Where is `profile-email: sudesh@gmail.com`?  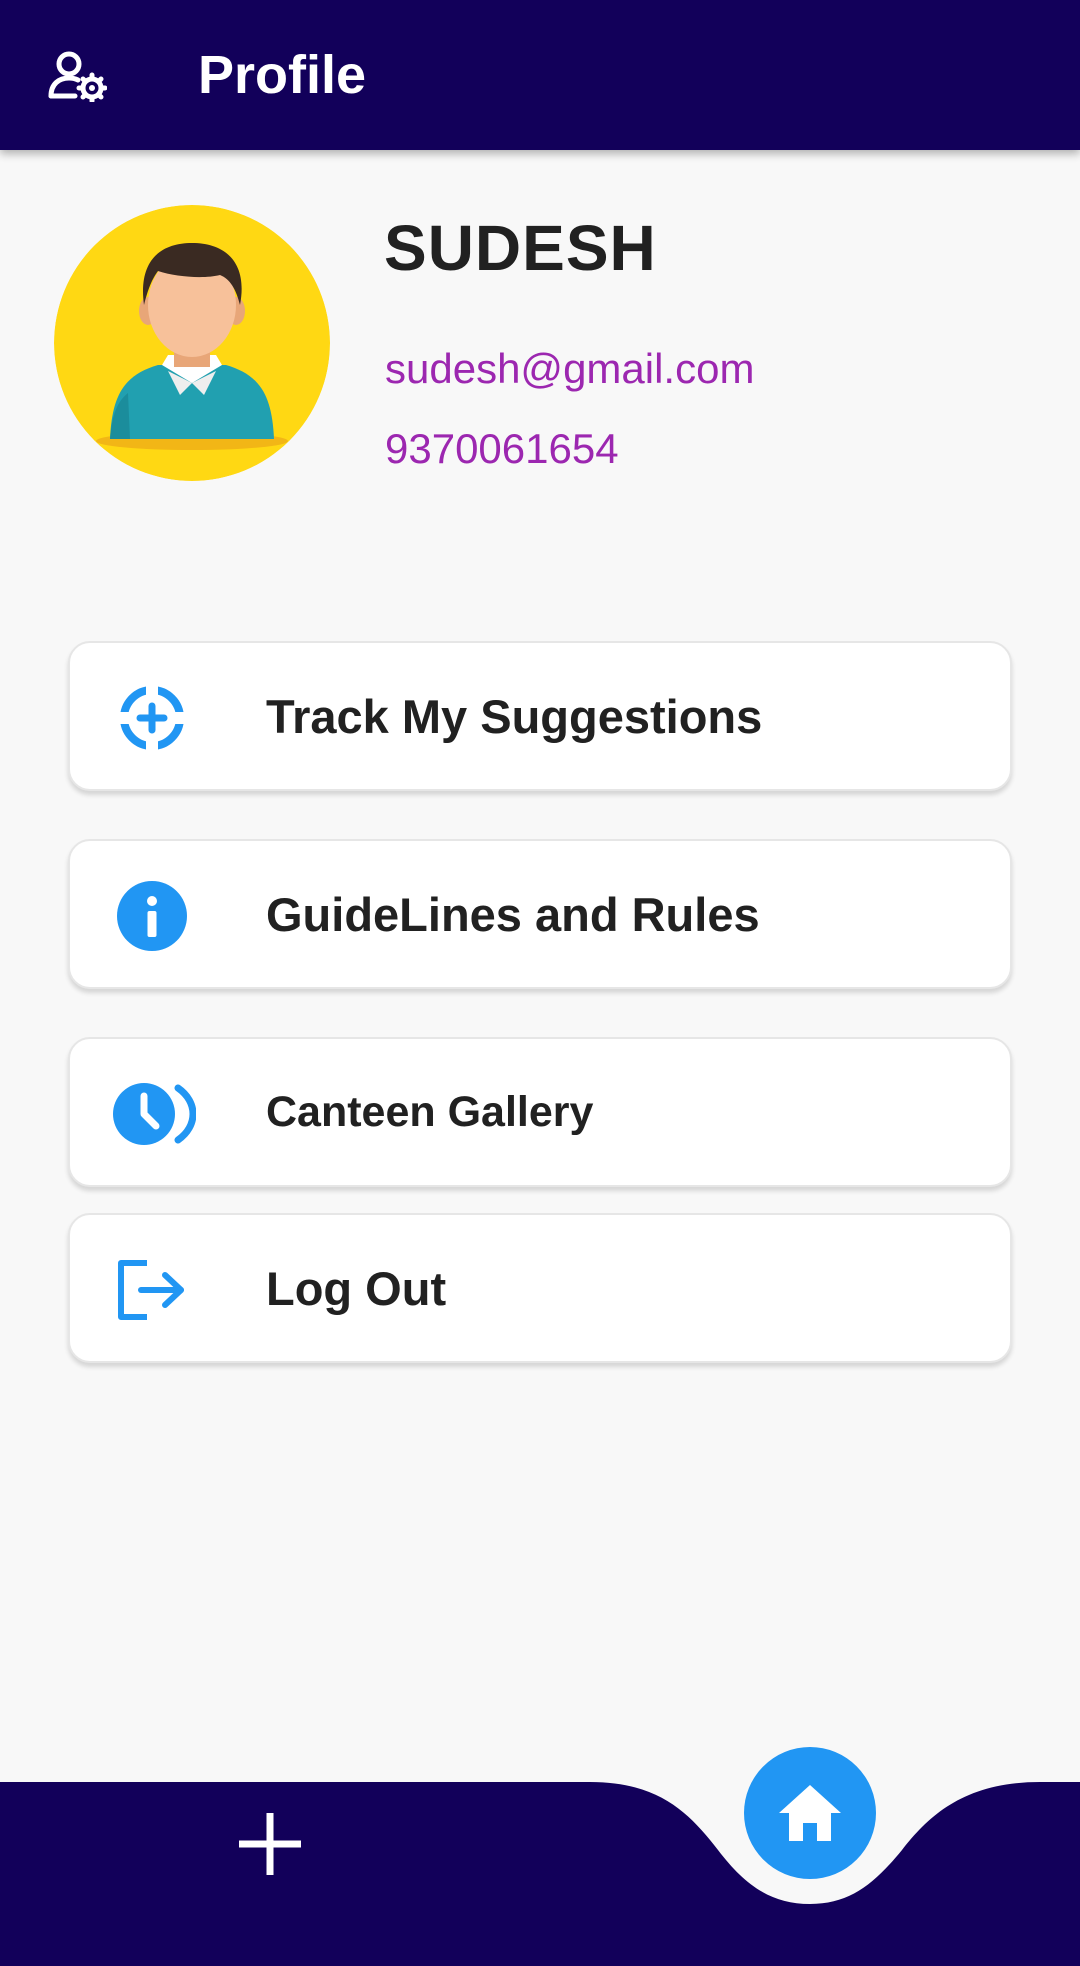 profile-email: sudesh@gmail.com is located at coordinates (570, 368).